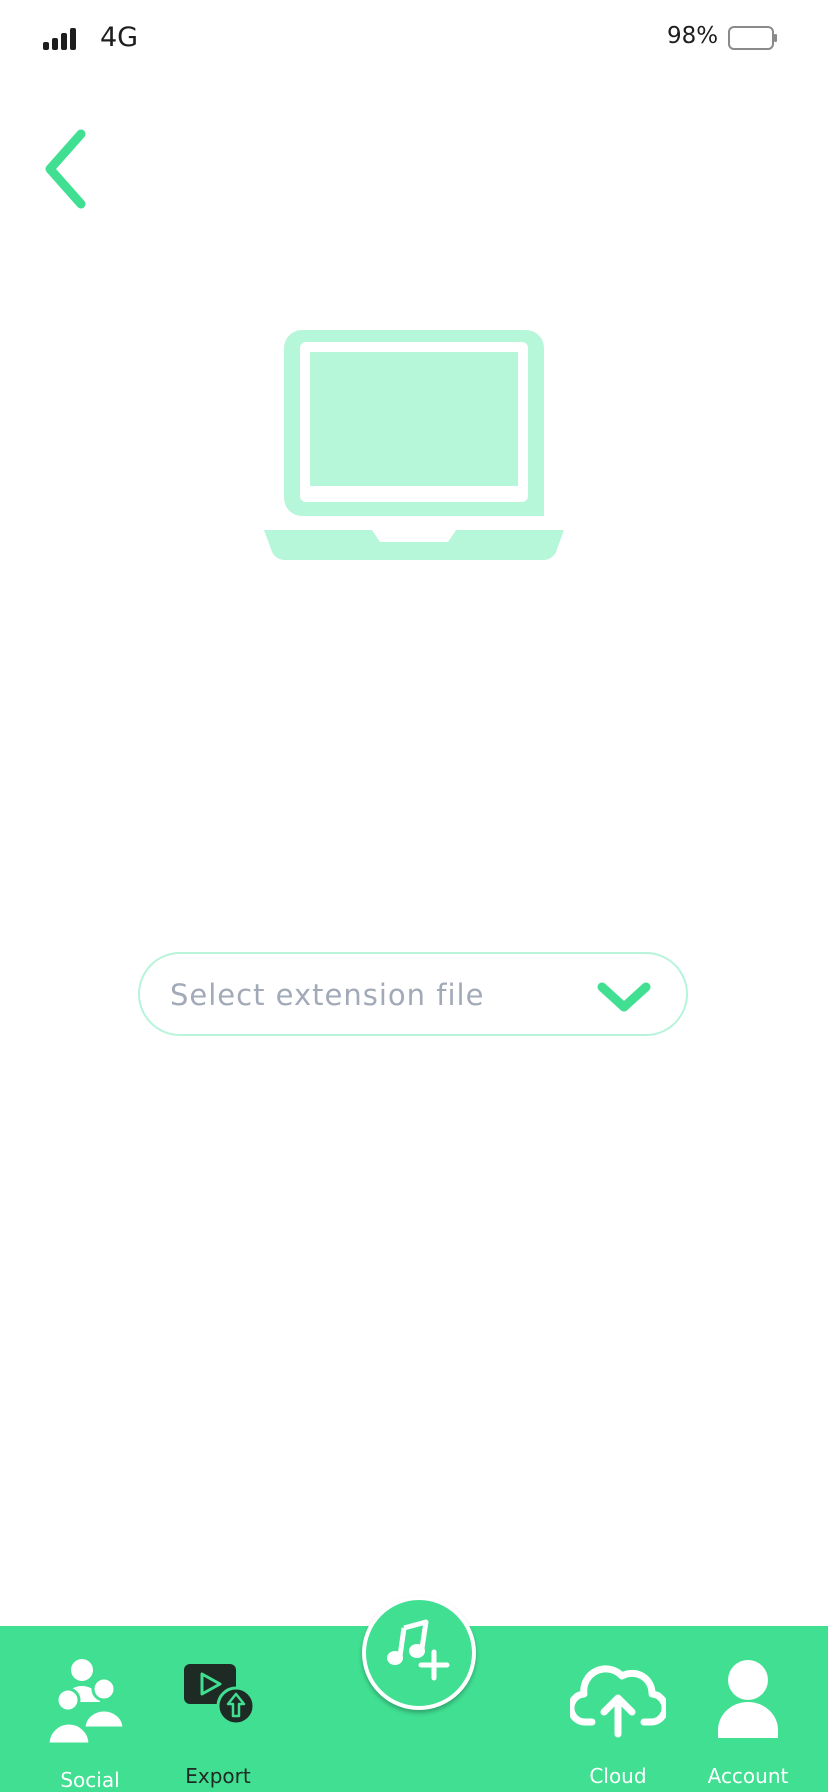  What do you see at coordinates (618, 1776) in the screenshot?
I see `nav-cloud-label: Cloud` at bounding box center [618, 1776].